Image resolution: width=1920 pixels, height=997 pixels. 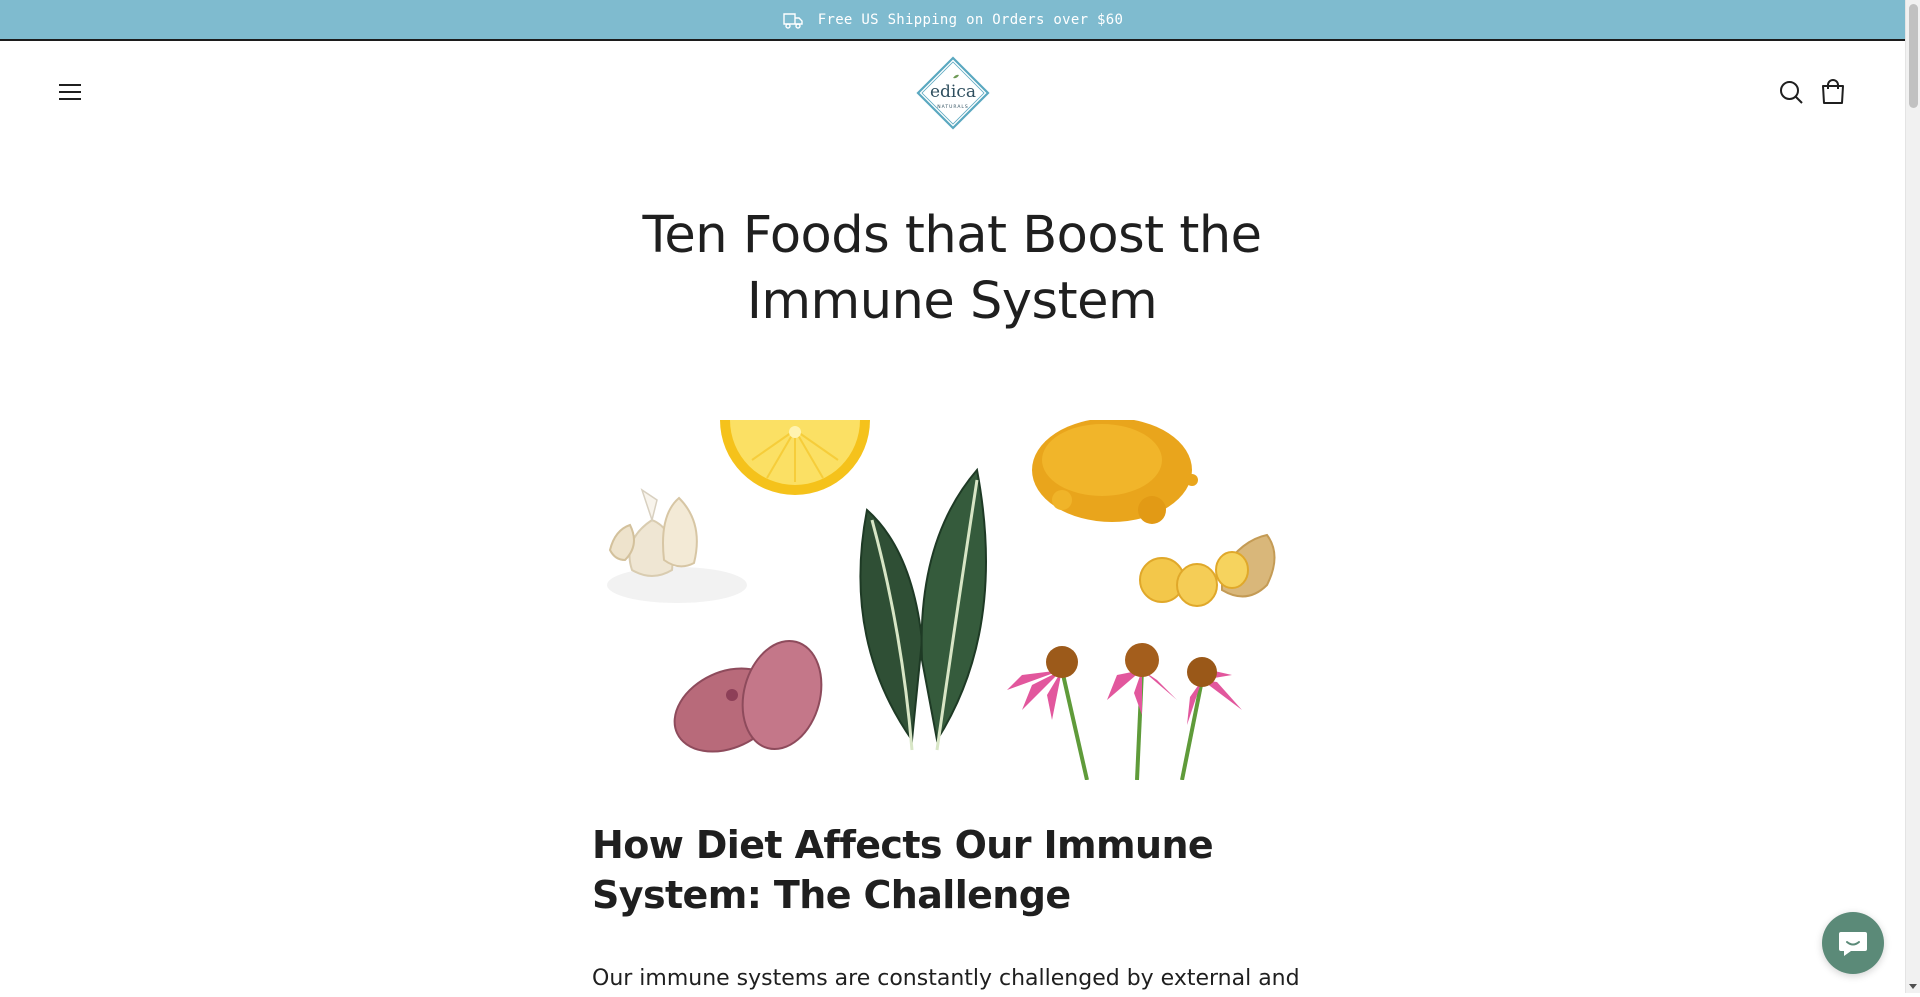 I want to click on garlic, so click(x=677, y=545).